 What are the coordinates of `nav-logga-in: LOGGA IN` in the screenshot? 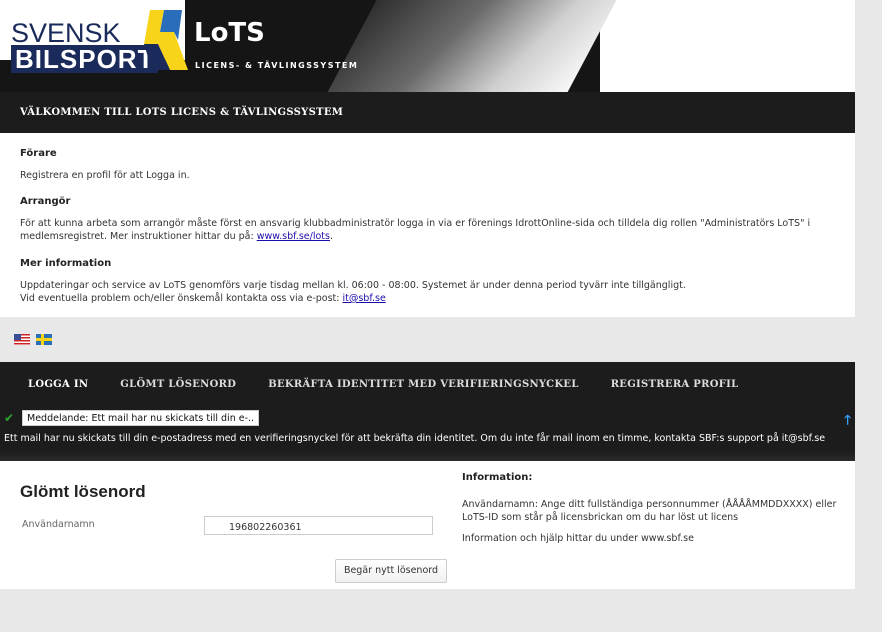 It's located at (58, 384).